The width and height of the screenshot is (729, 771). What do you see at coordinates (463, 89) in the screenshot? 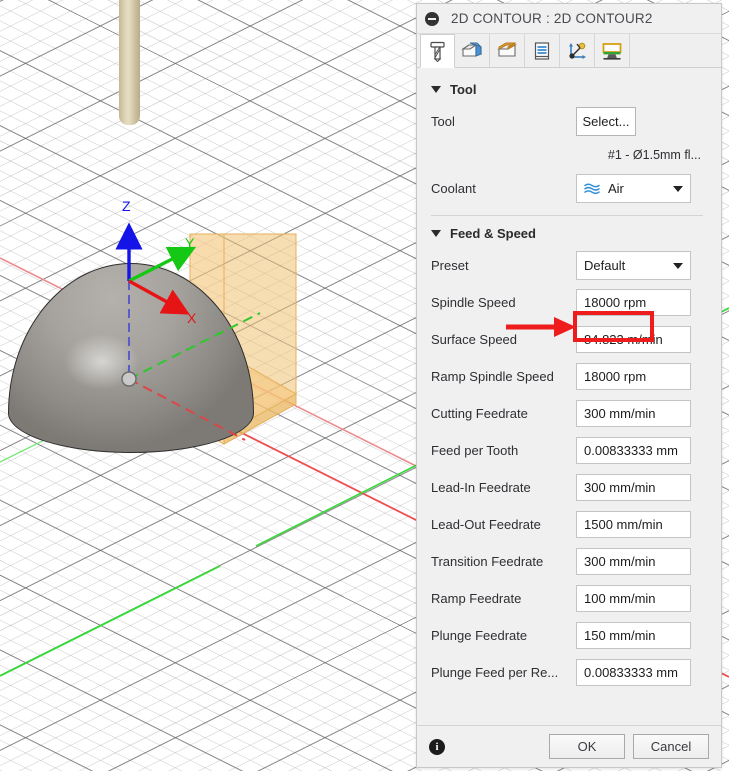
I see `section-title-tool: Tool` at bounding box center [463, 89].